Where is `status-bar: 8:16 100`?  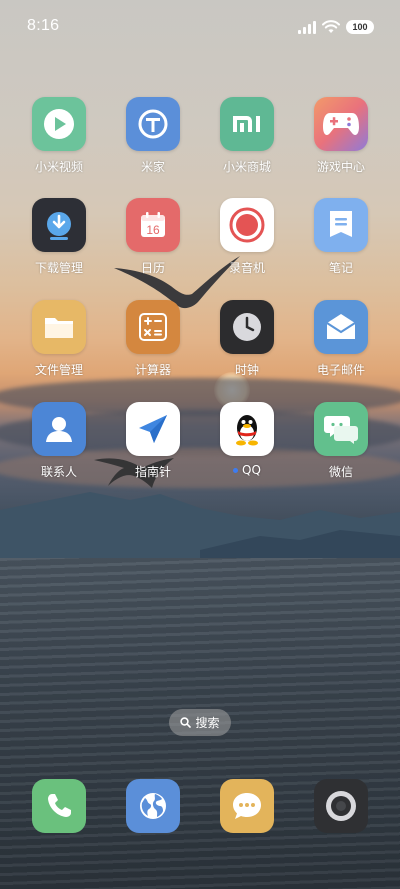
status-bar: 8:16 100 is located at coordinates (200, 28).